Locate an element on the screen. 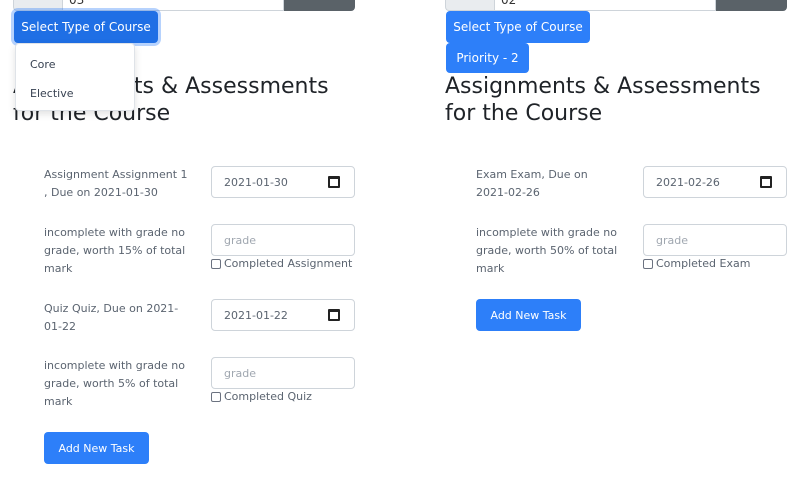 The height and width of the screenshot is (478, 806). completed-checkbox-row: Completed Quiz is located at coordinates (261, 396).